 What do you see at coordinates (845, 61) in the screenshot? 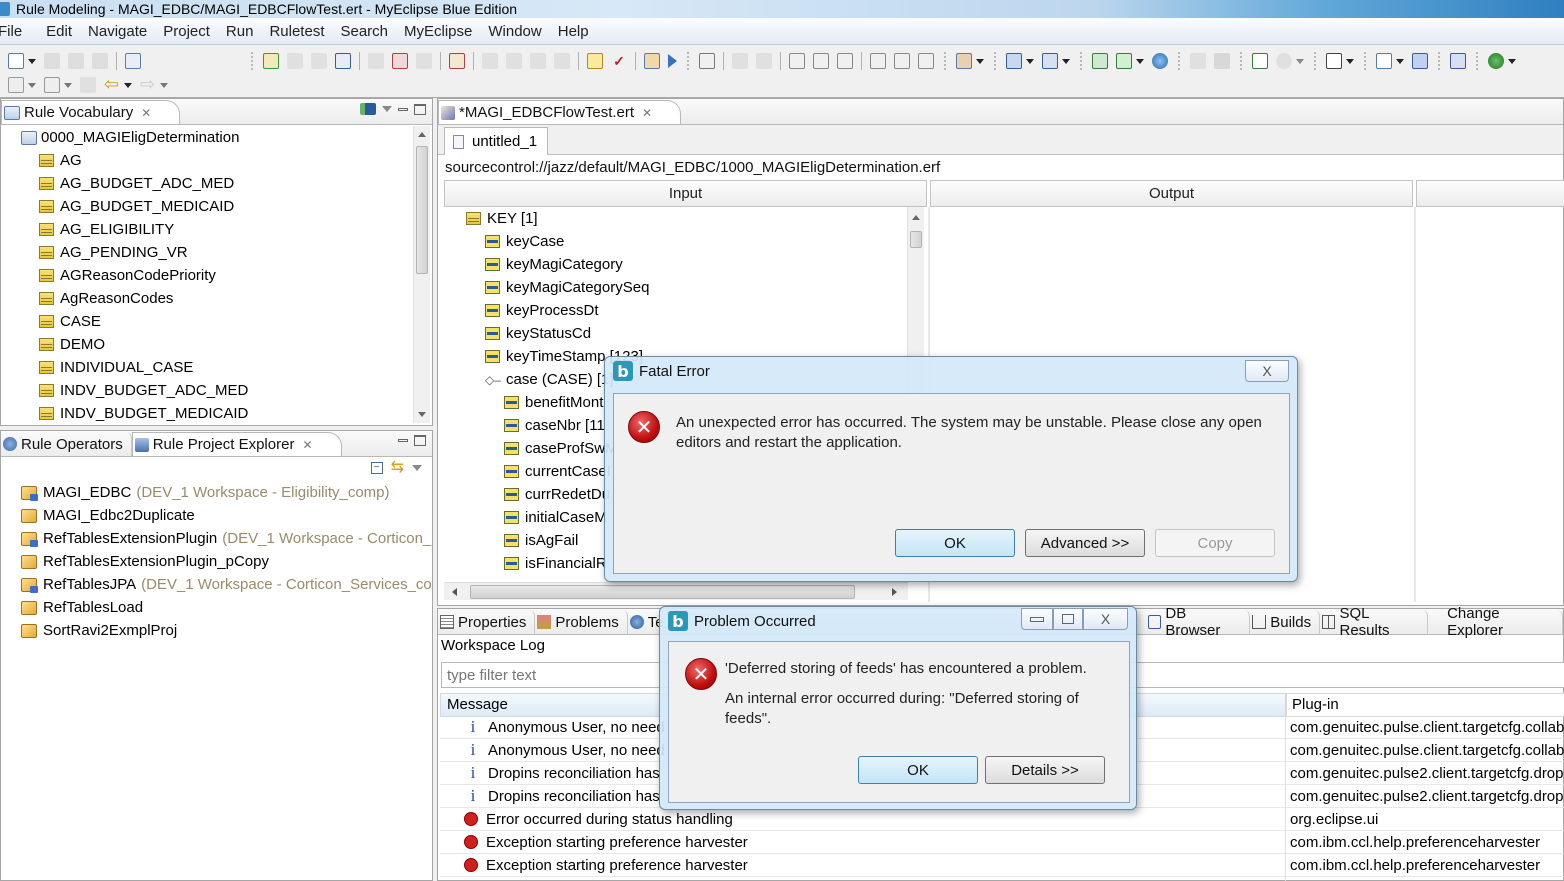
I see `insert-column-3-icon` at bounding box center [845, 61].